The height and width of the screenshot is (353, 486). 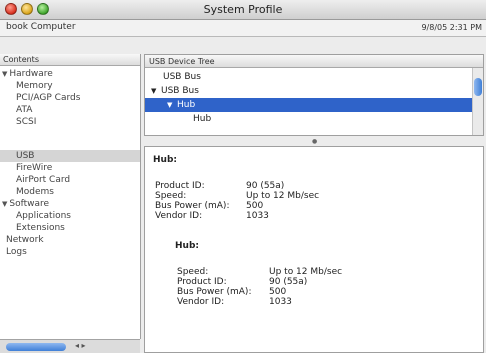 I want to click on sidebar-item-pci-agp-cards: PCI/AGP Cards, so click(x=48, y=98).